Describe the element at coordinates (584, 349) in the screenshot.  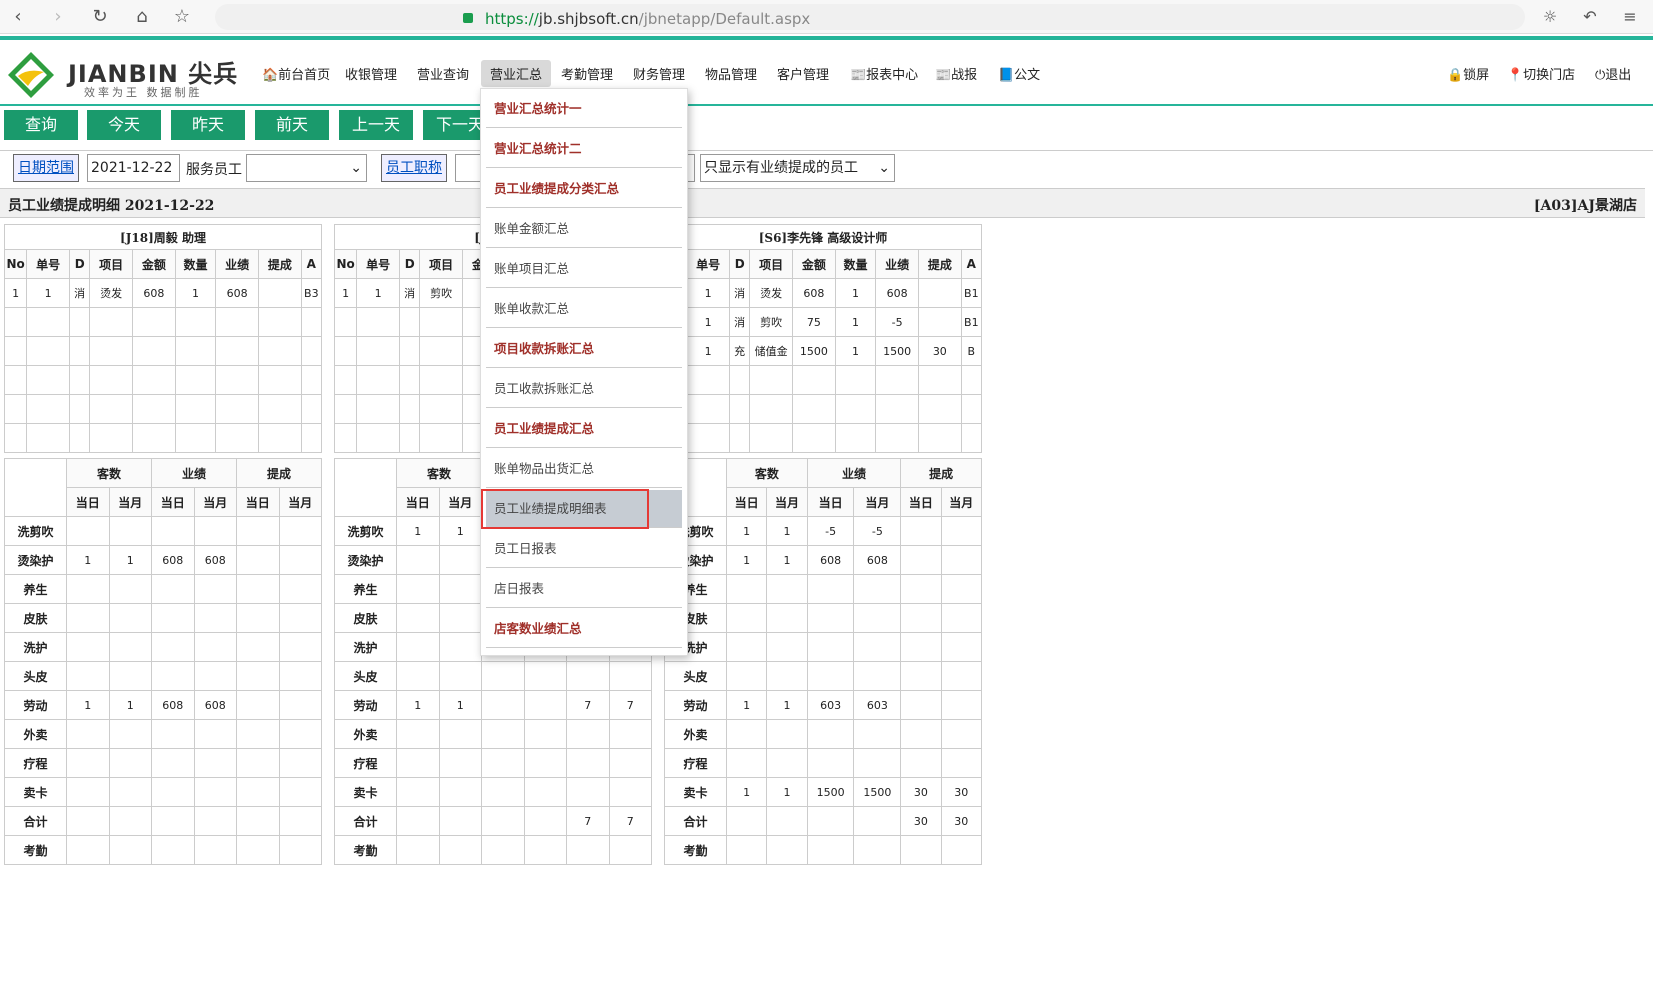
I see `dropdown-item-6: 项目收款拆账汇总` at that location.